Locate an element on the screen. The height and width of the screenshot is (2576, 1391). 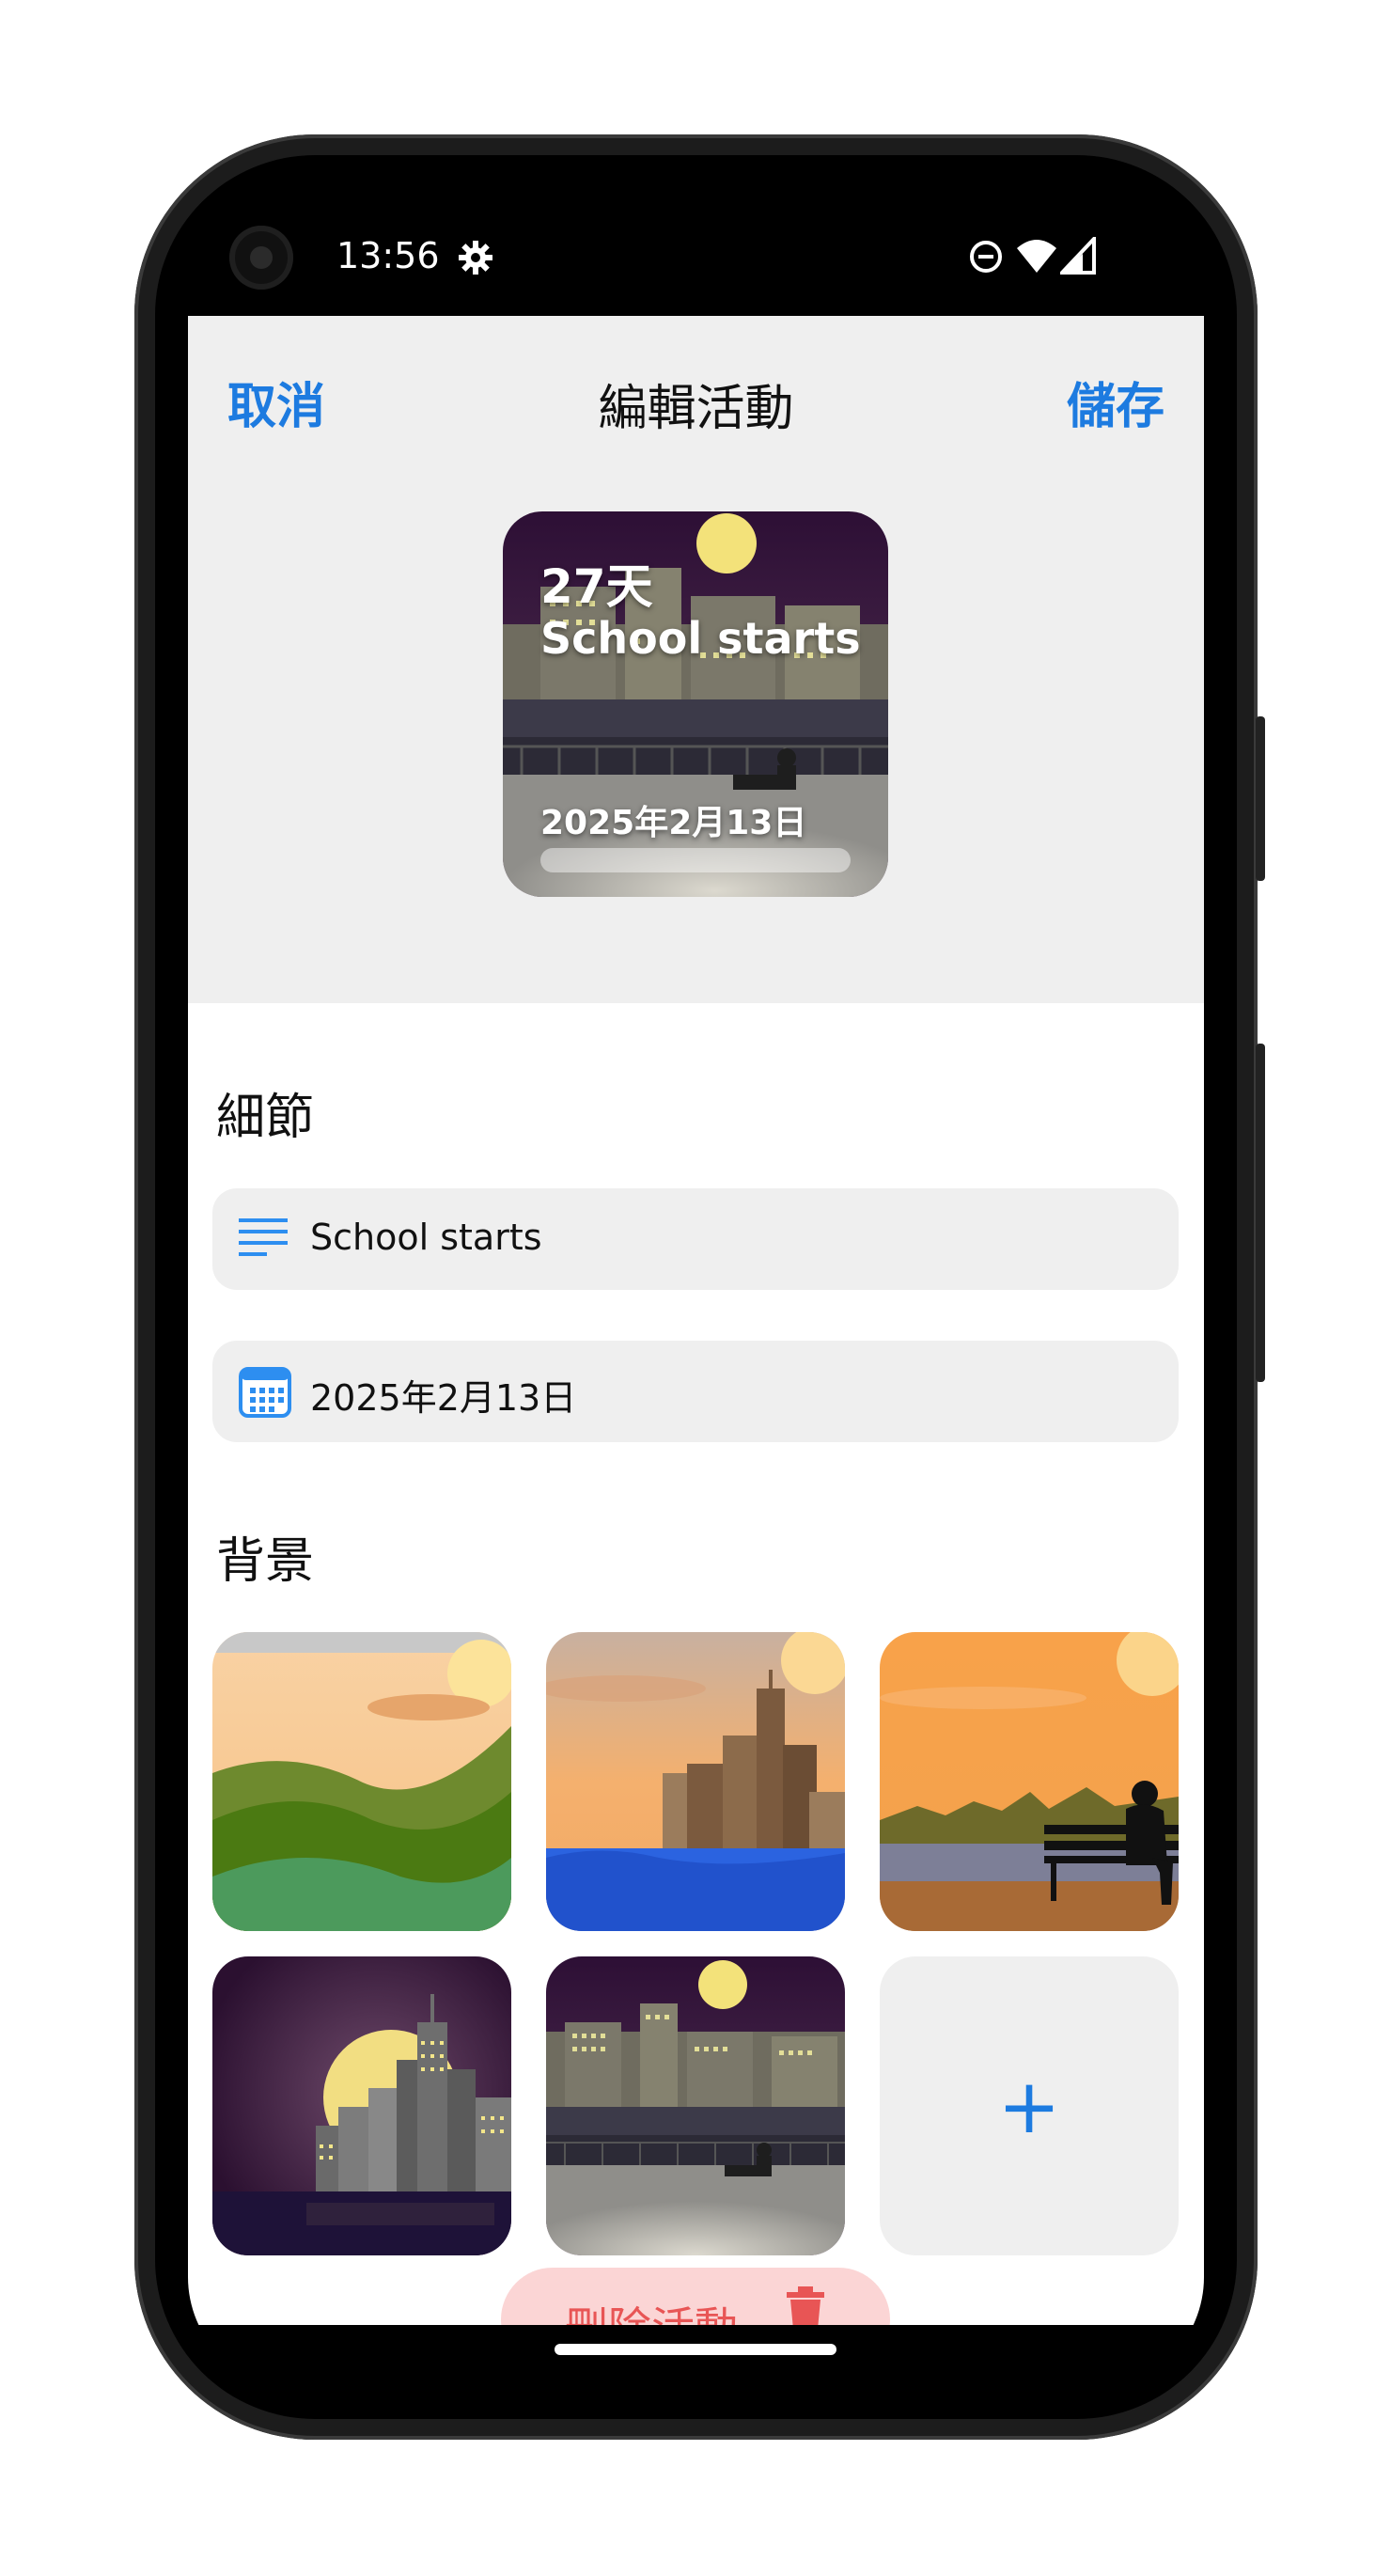
background-option-city-night-bench is located at coordinates (696, 2105).